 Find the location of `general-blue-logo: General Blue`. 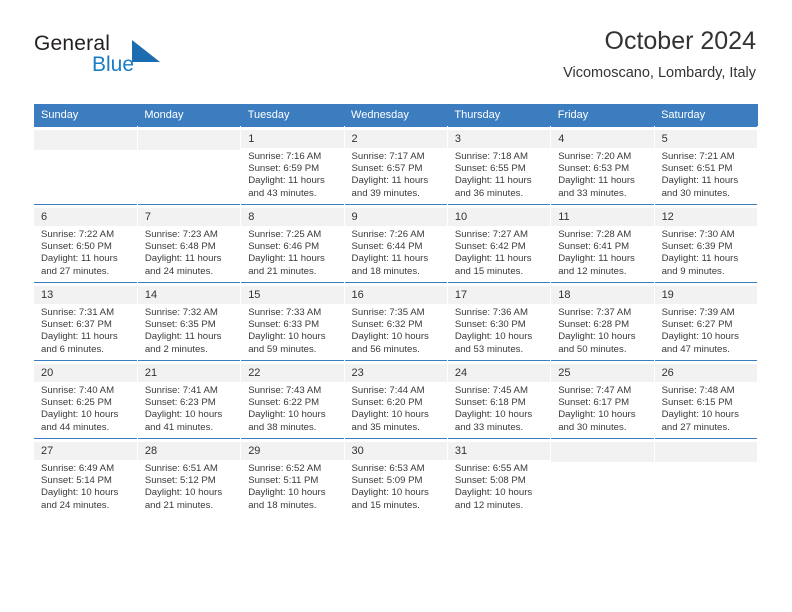

general-blue-logo: General Blue is located at coordinates (124, 57).